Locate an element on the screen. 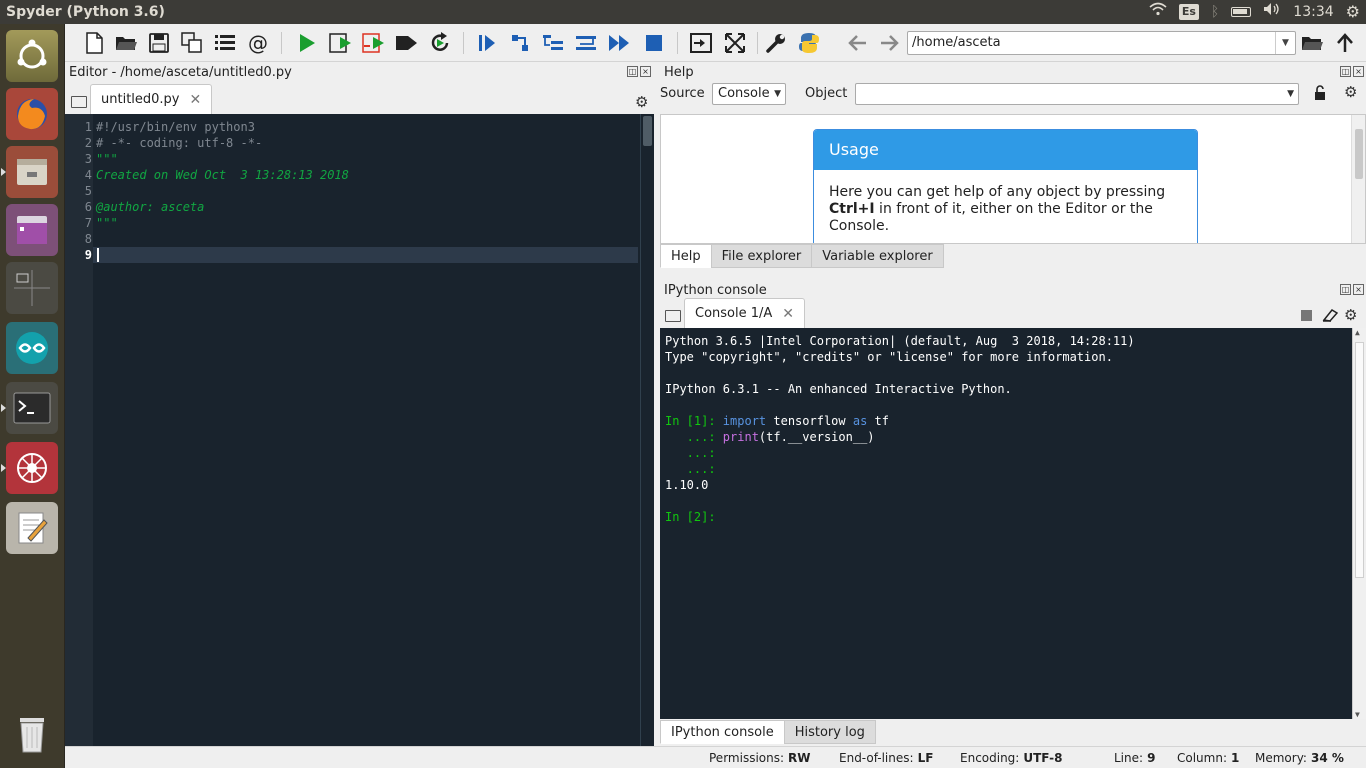 Image resolution: width=1366 pixels, height=768 pixels. stop-debug-icon is located at coordinates (654, 43).